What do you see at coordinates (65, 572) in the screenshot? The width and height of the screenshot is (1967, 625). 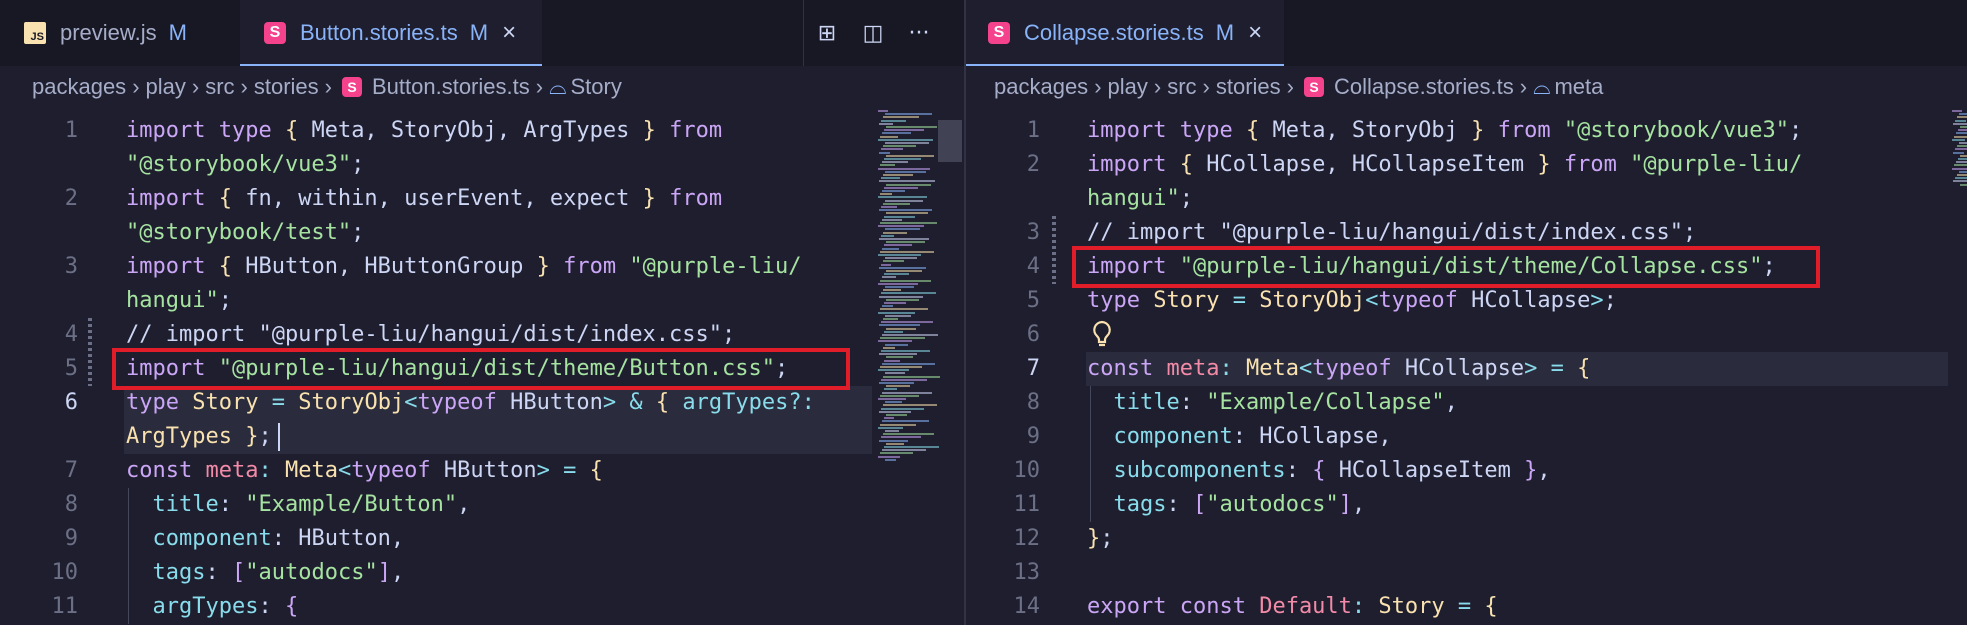 I see `line-number: 10` at bounding box center [65, 572].